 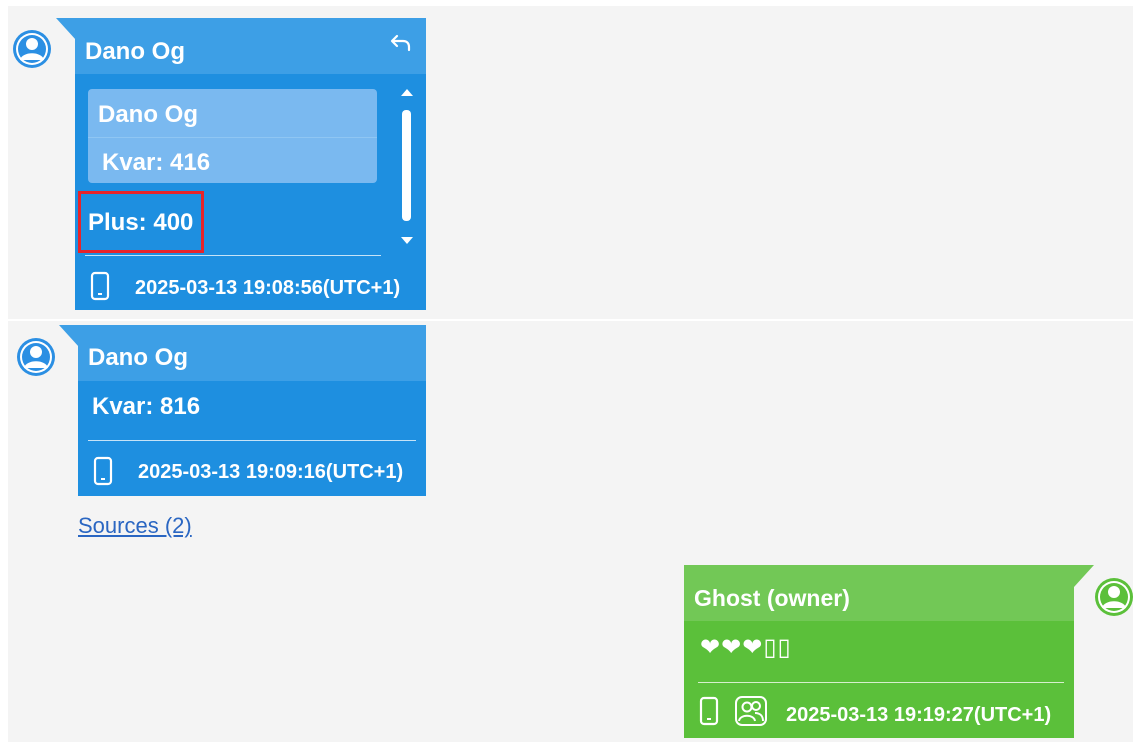 What do you see at coordinates (751, 711) in the screenshot?
I see `contact-icon` at bounding box center [751, 711].